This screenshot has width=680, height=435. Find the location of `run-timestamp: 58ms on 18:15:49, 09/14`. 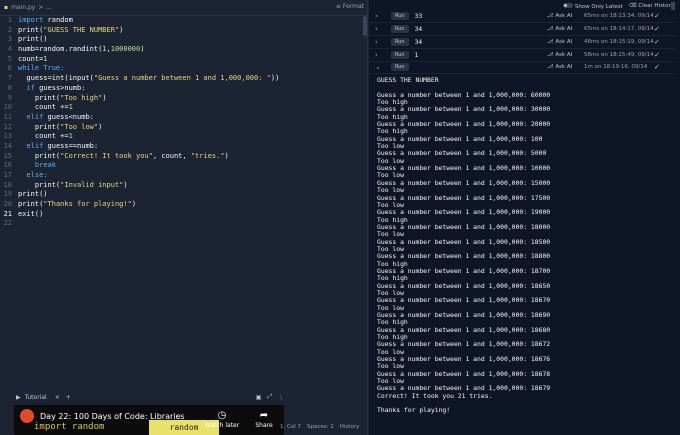

run-timestamp: 58ms on 18:15:49, 09/14 is located at coordinates (619, 55).